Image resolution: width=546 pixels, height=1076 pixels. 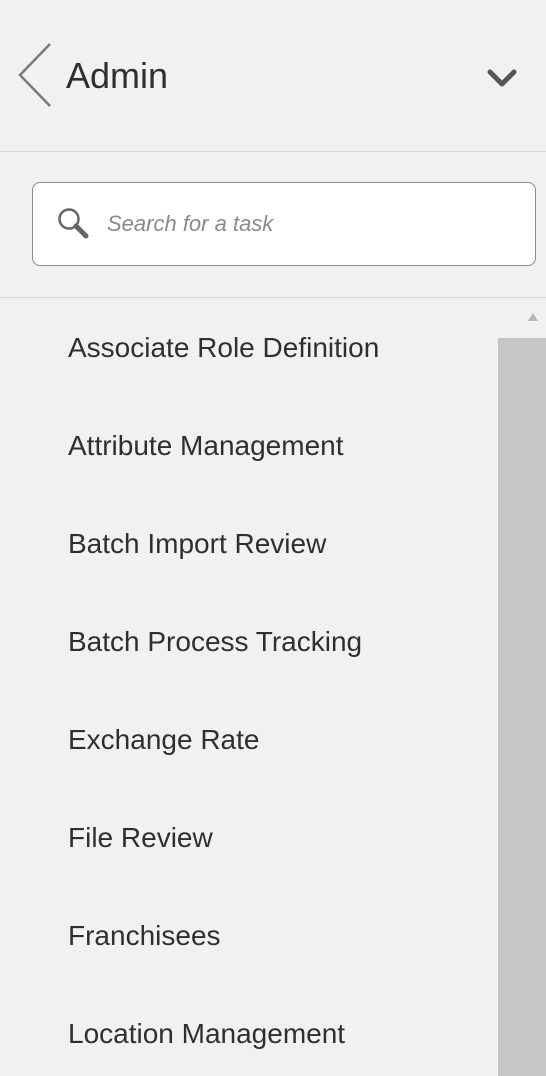 I want to click on search-input, so click(x=312, y=224).